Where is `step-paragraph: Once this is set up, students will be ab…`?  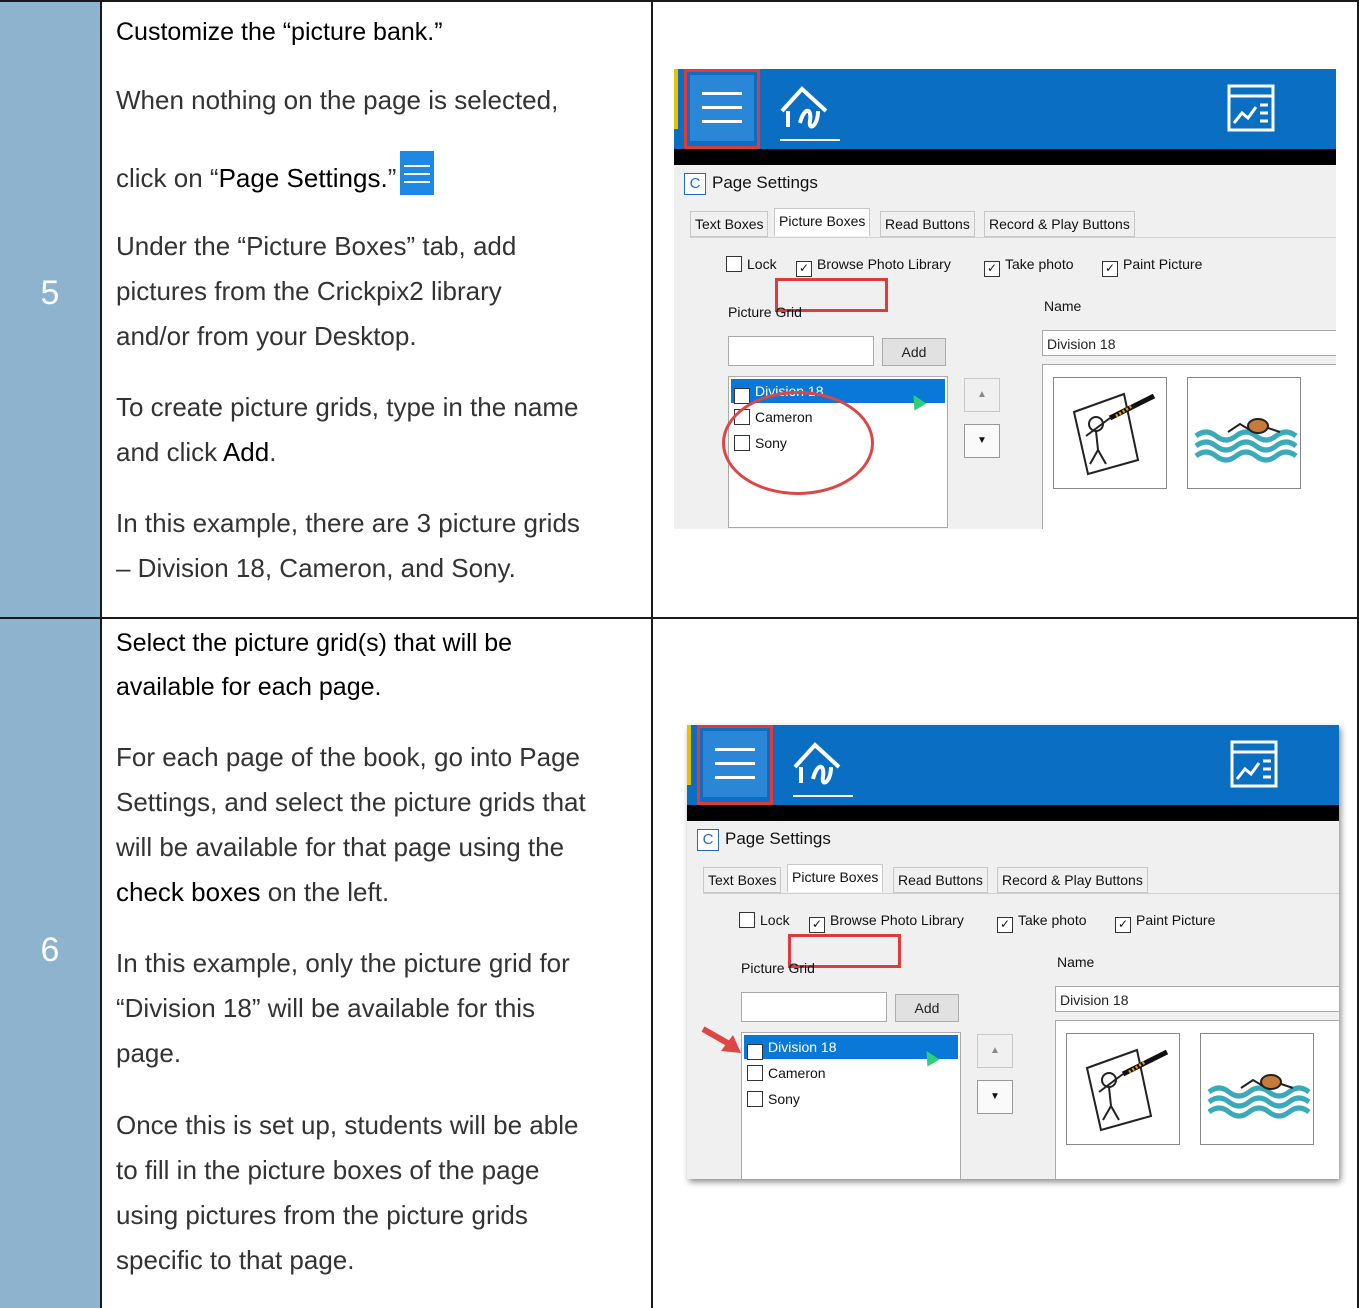 step-paragraph: Once this is set up, students will be ab… is located at coordinates (380, 1193).